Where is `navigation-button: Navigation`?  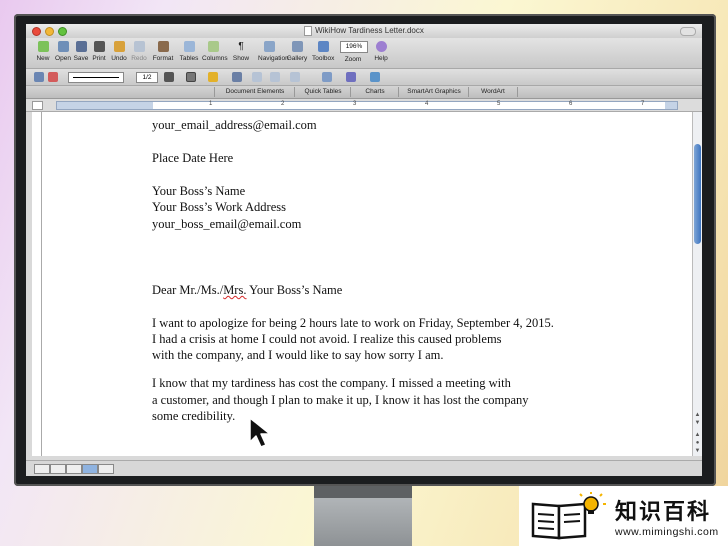
navigation-button: Navigation is located at coordinates (273, 51).